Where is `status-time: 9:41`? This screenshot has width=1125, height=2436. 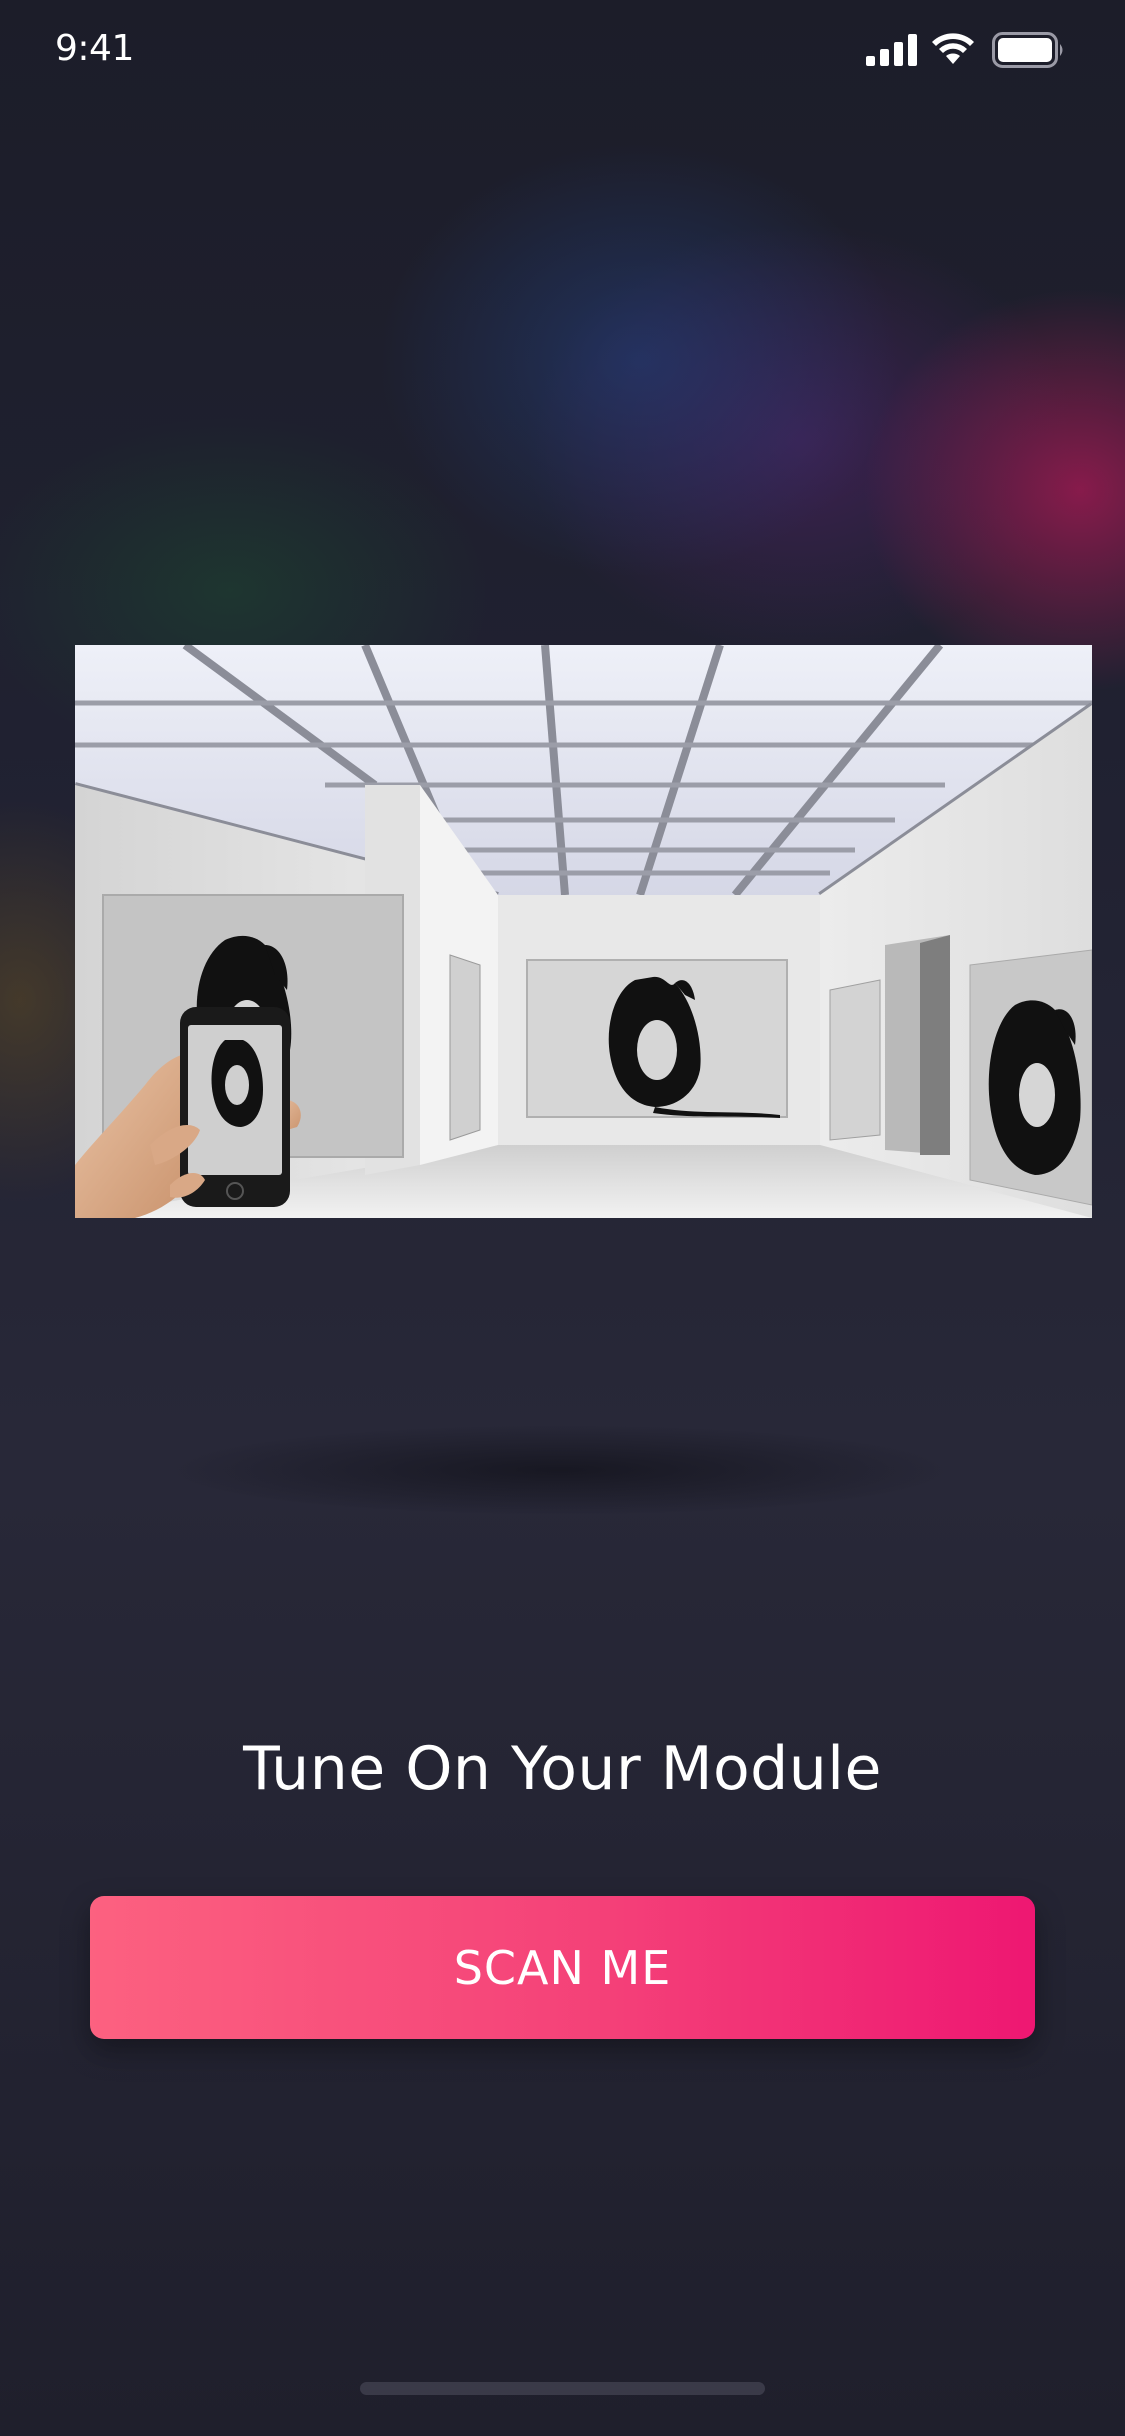 status-time: 9:41 is located at coordinates (94, 48).